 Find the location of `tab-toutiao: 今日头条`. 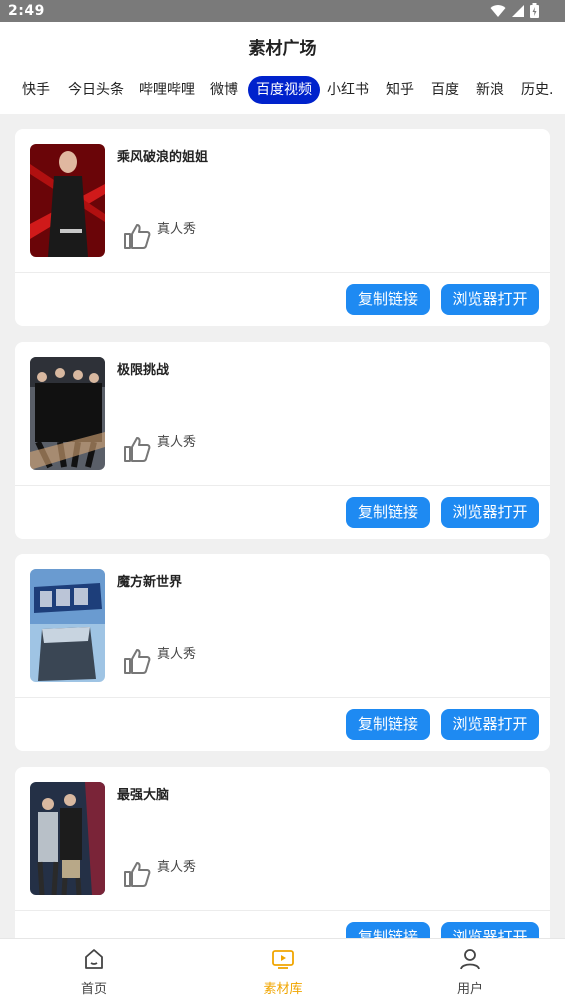

tab-toutiao: 今日头条 is located at coordinates (96, 90).